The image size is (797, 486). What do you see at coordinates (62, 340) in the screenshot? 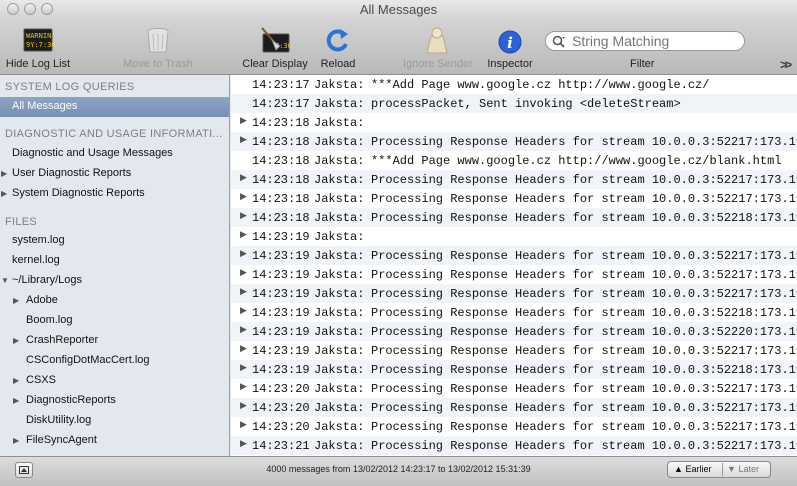
I see `sidebar-item-label: CrashReporter` at bounding box center [62, 340].